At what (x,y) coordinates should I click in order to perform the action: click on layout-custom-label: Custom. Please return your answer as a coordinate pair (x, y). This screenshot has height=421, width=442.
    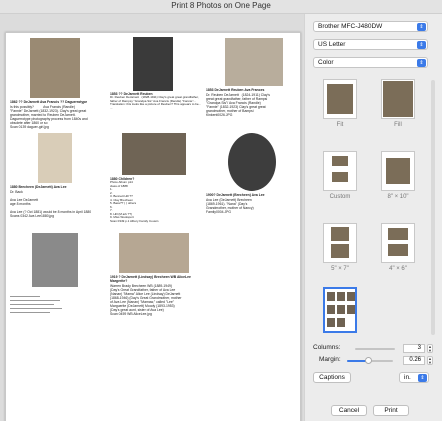
    Looking at the image, I should click on (340, 197).